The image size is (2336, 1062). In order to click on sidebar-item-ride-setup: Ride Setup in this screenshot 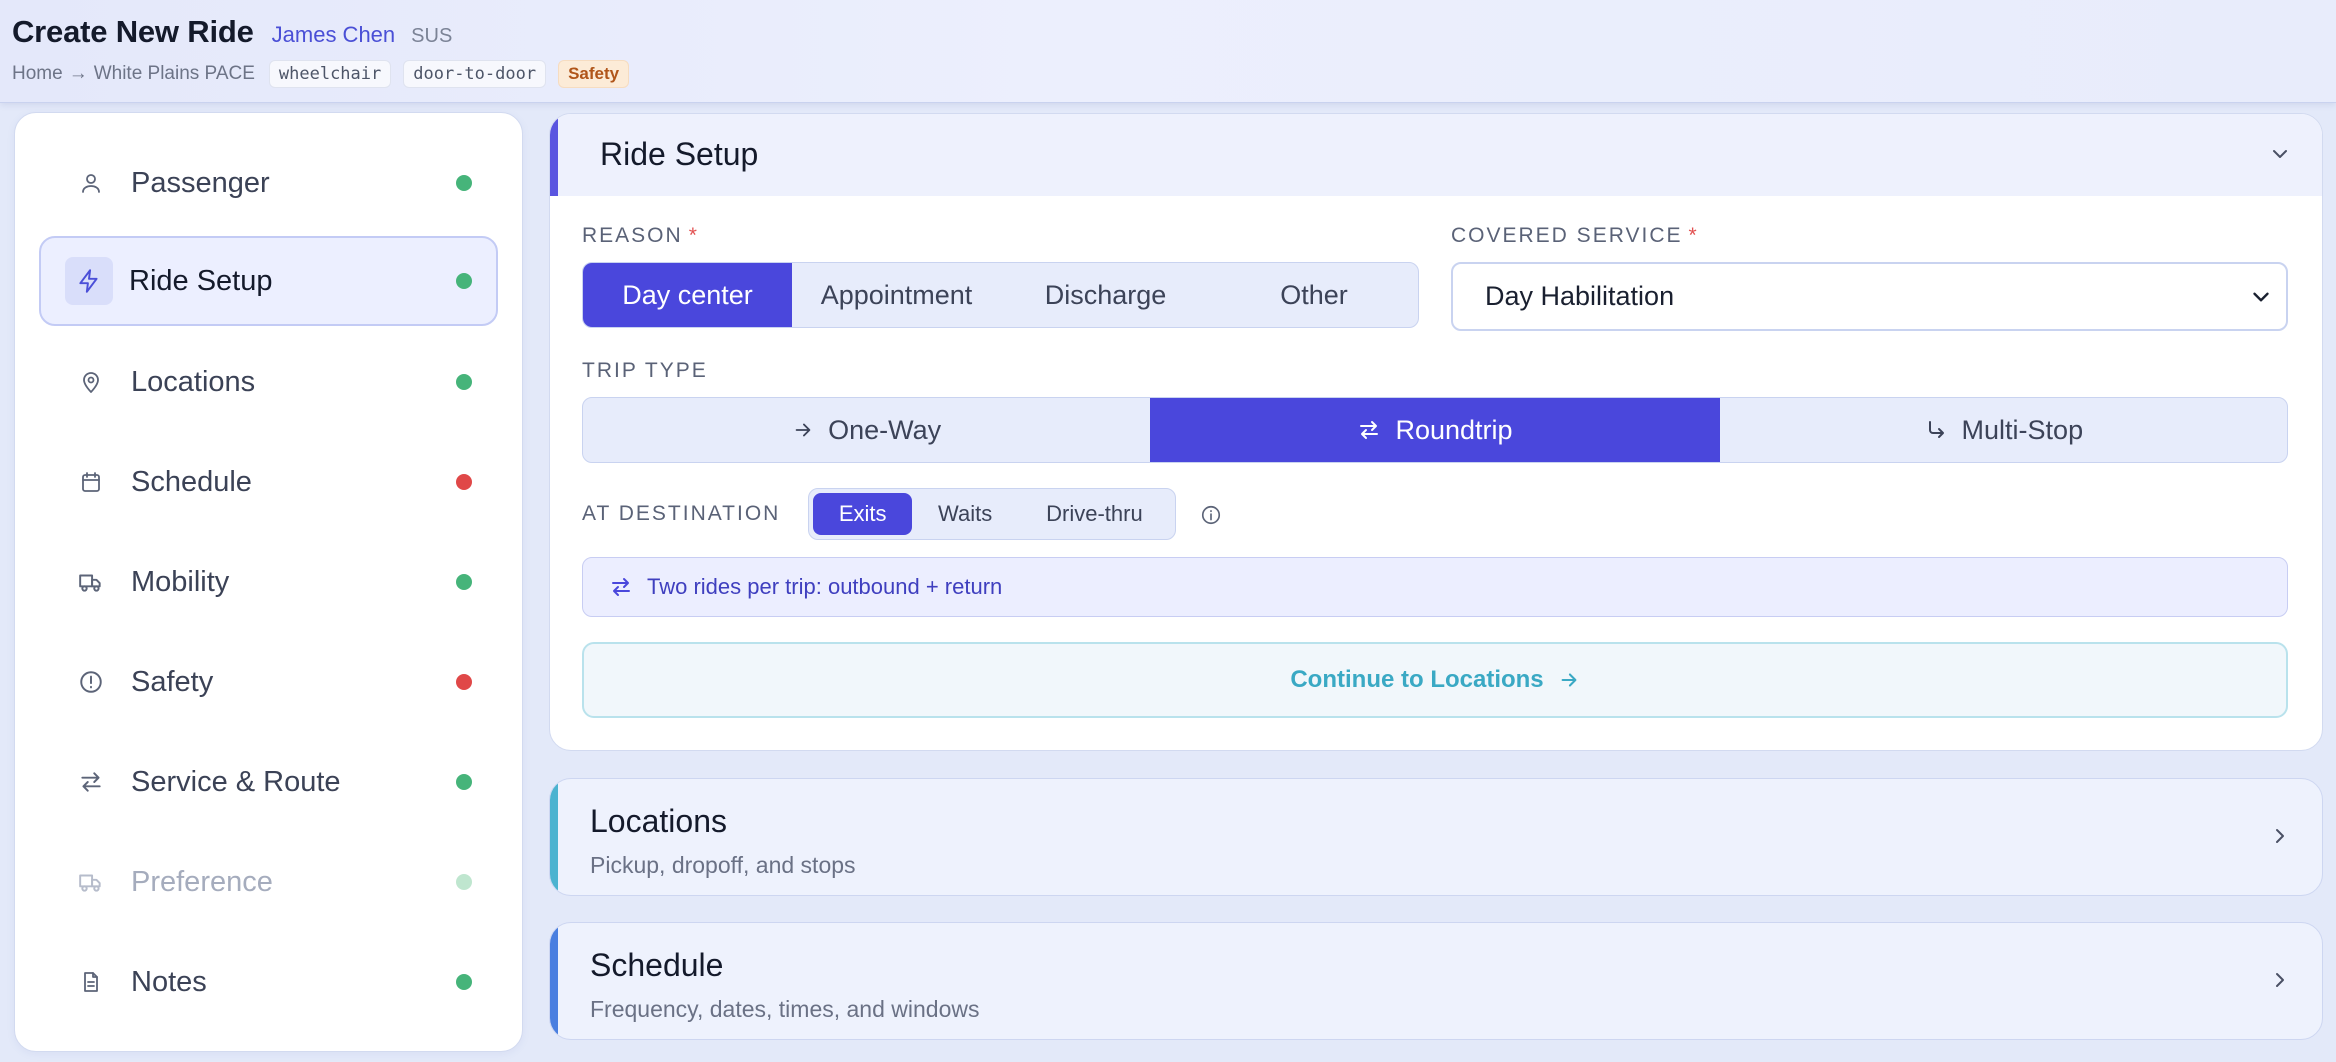, I will do `click(268, 281)`.